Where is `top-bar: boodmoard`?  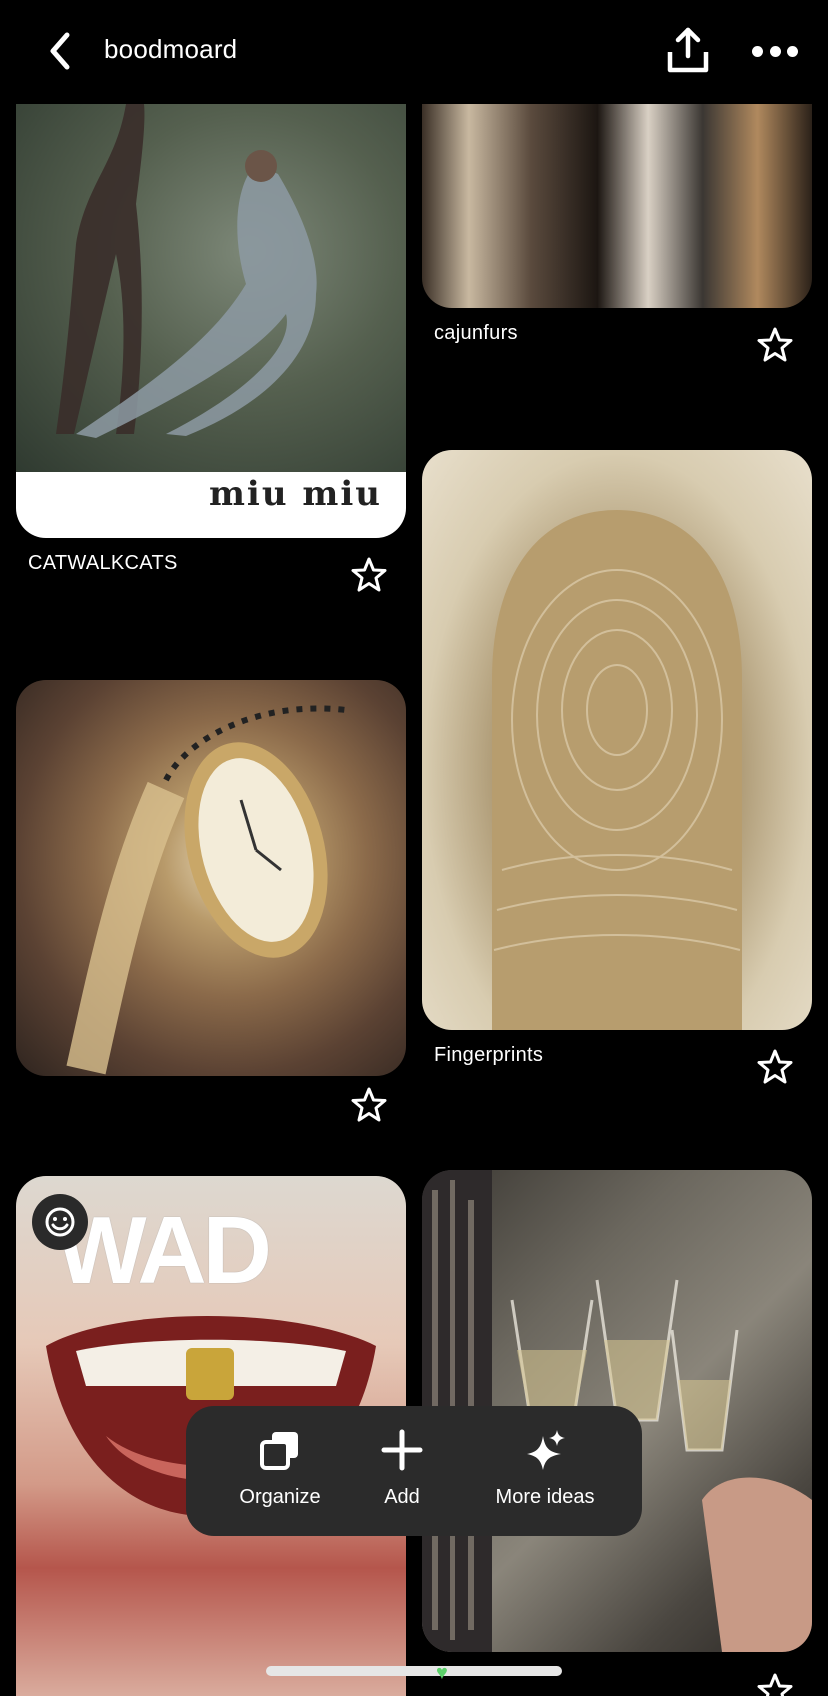 top-bar: boodmoard is located at coordinates (414, 52).